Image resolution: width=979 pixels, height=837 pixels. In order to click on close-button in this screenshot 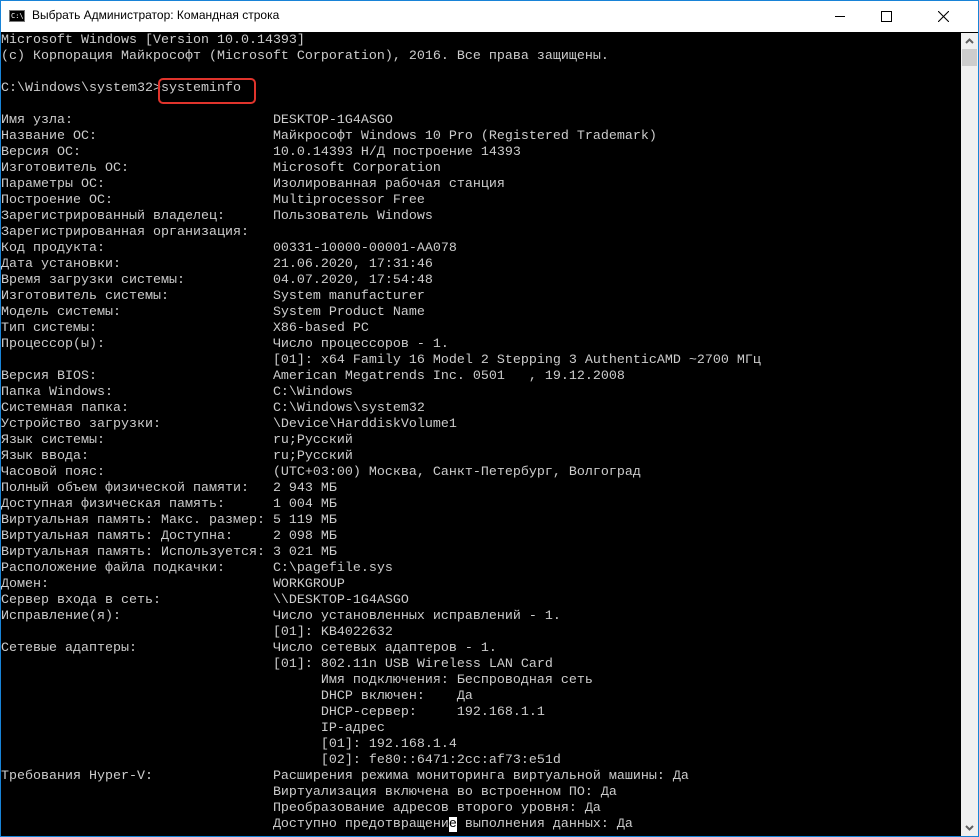, I will do `click(943, 16)`.